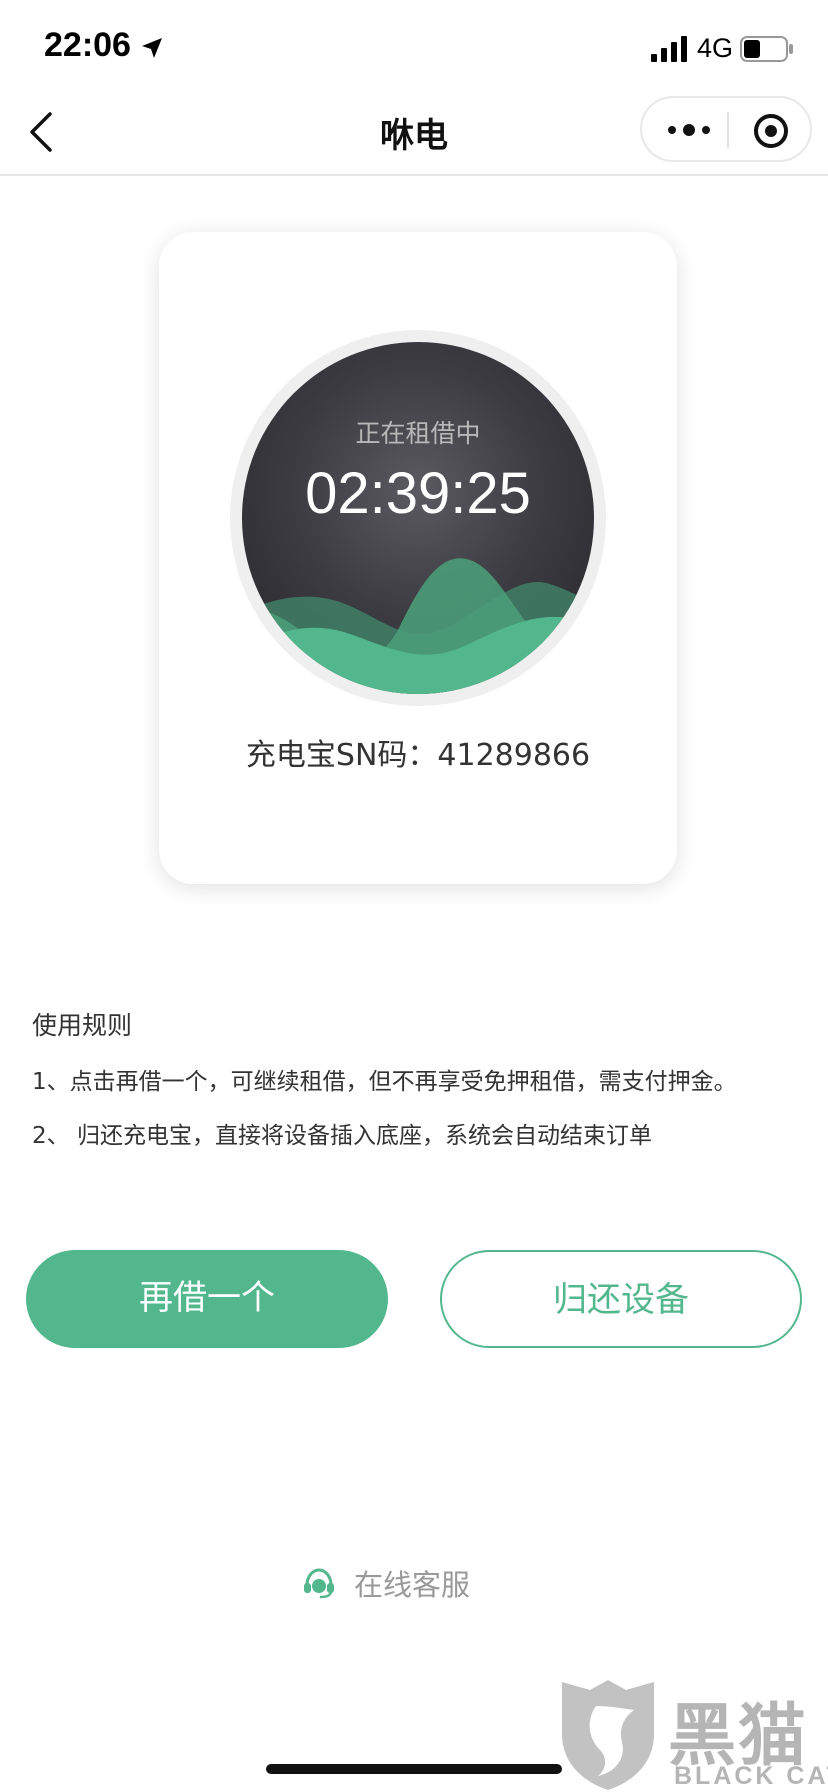  I want to click on black-cat-watermark: 黑猫 BLACK CAT, so click(692, 1734).